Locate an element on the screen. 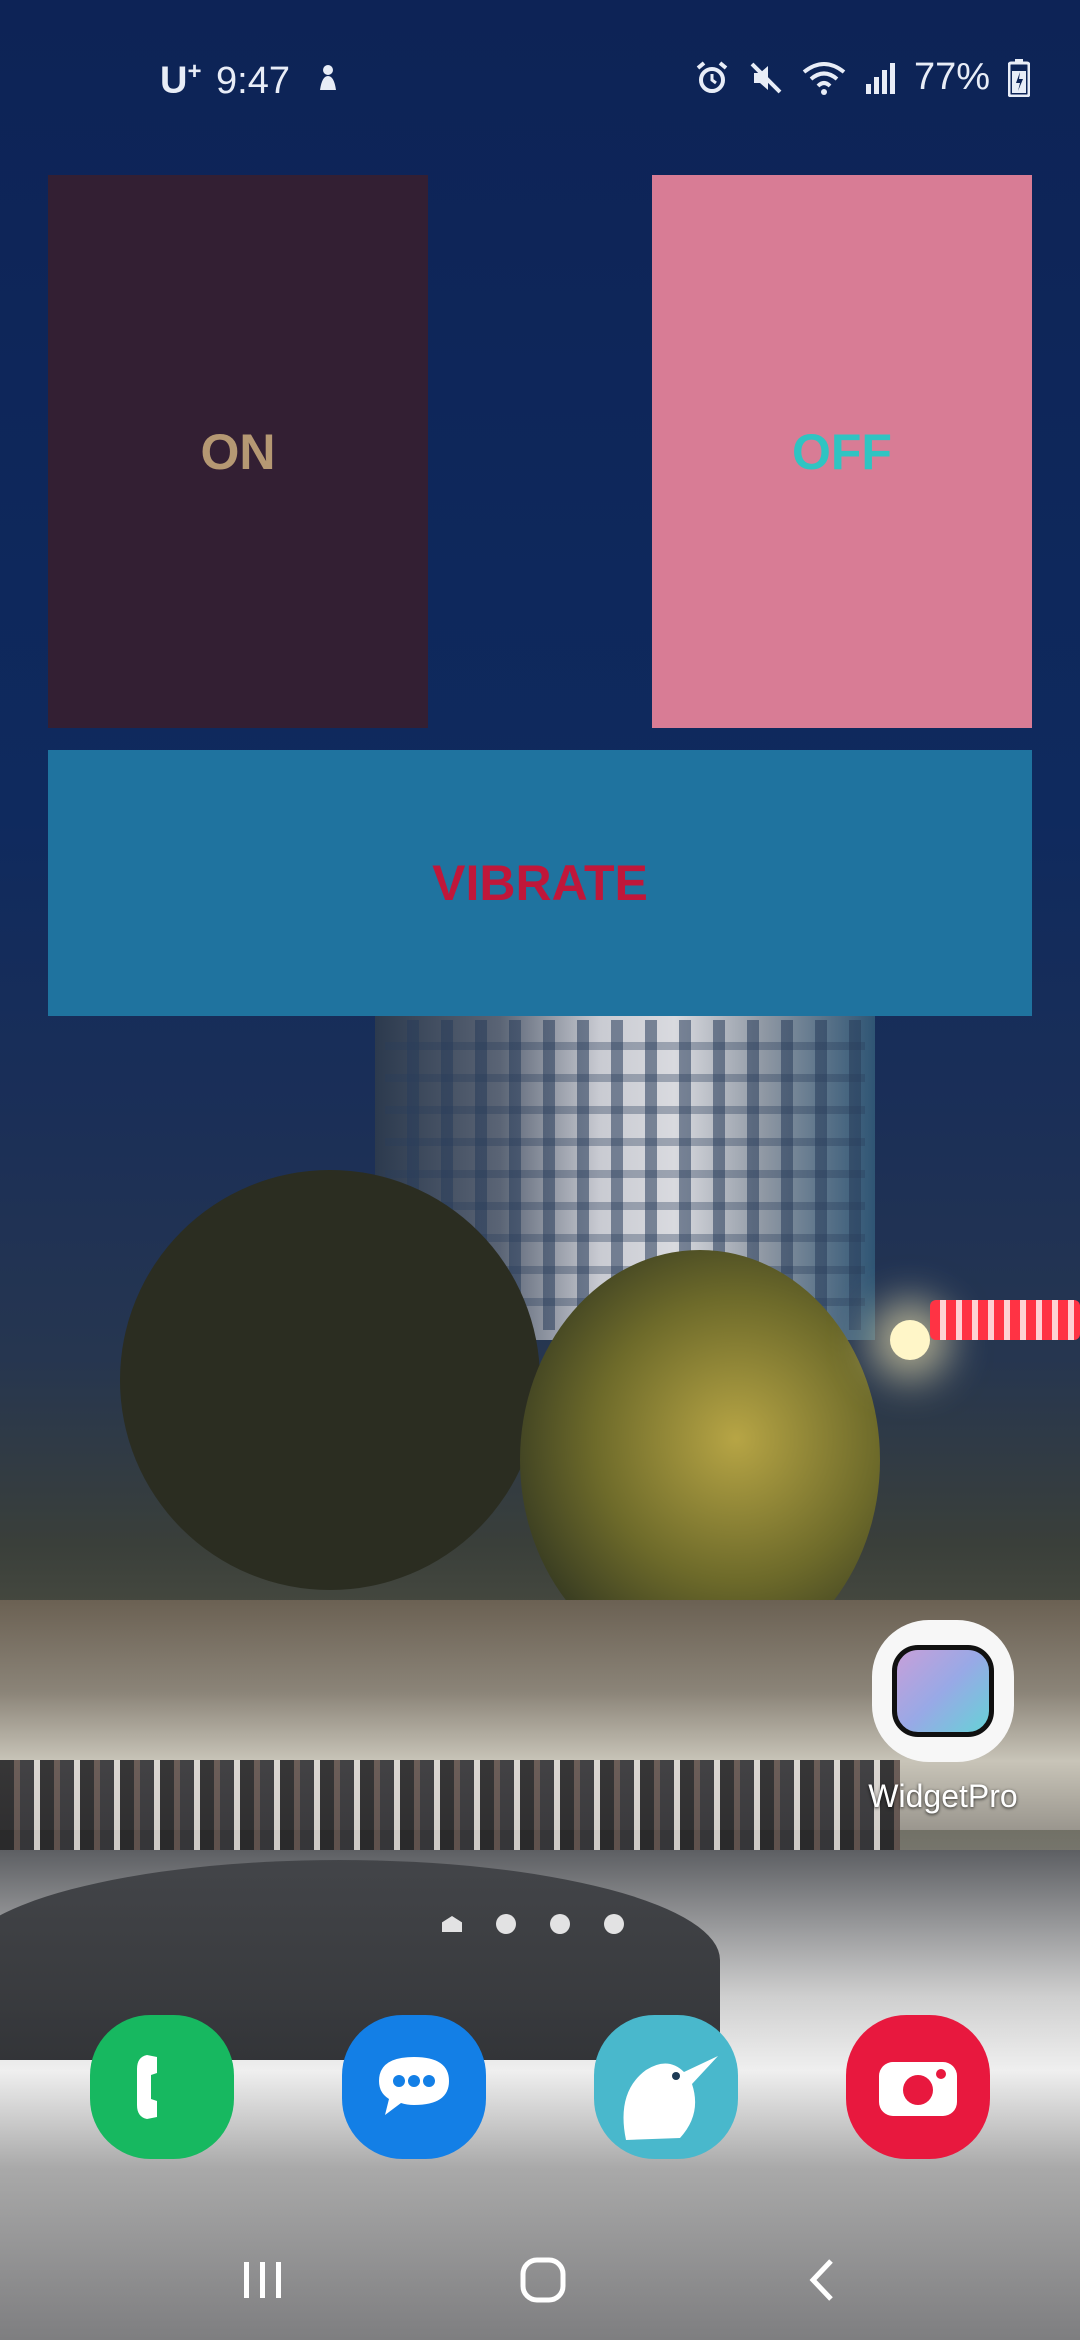 The width and height of the screenshot is (1080, 2340). kiwi-browser-app is located at coordinates (666, 2087).